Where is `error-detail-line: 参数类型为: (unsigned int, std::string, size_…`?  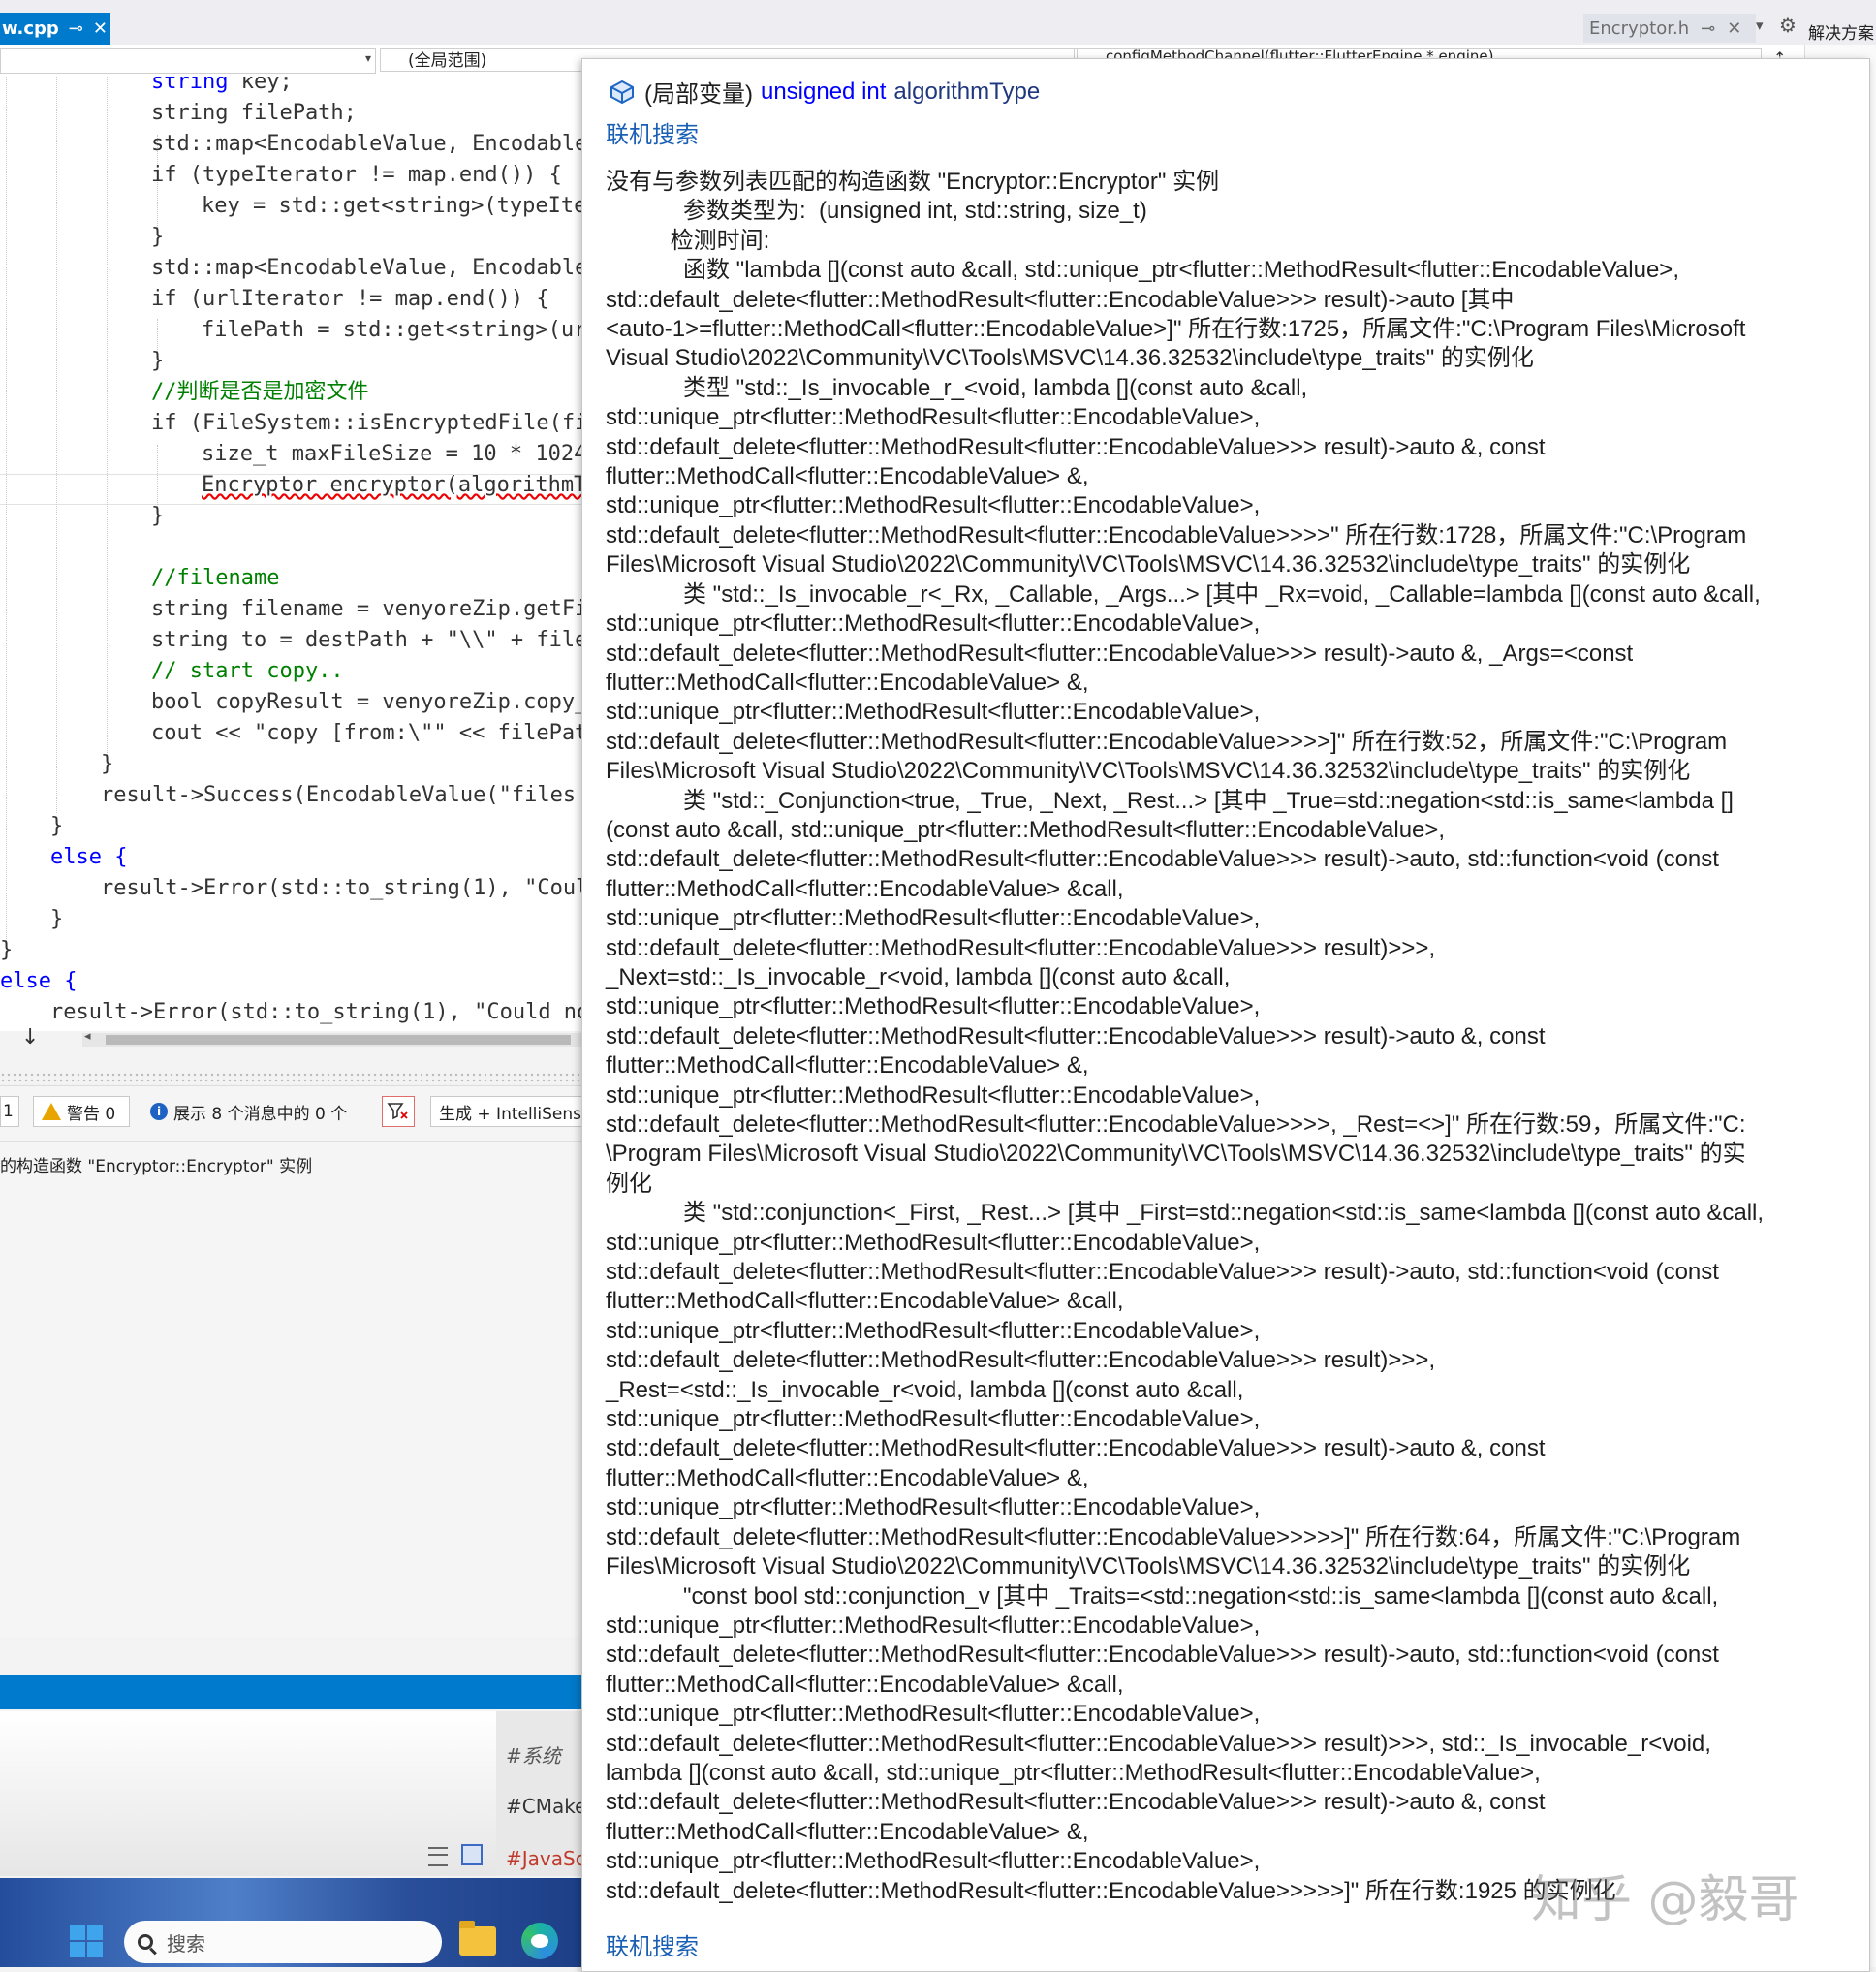
error-detail-line: 参数类型为: (unsigned int, std::string, size_… is located at coordinates (877, 212).